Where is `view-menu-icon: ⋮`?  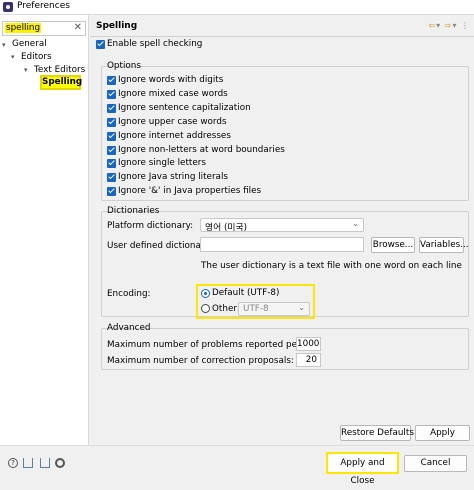 view-menu-icon: ⋮ is located at coordinates (465, 25).